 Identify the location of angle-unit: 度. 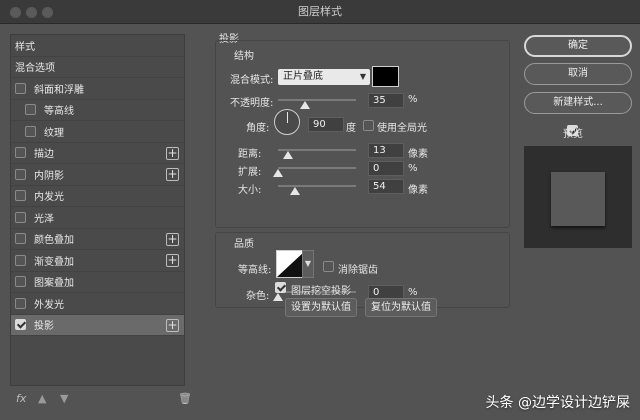
(351, 128).